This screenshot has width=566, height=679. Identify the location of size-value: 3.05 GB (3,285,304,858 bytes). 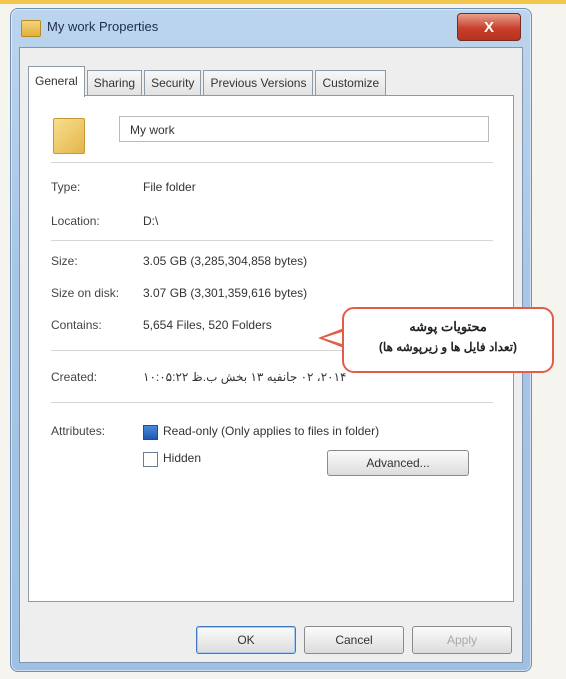
(225, 261).